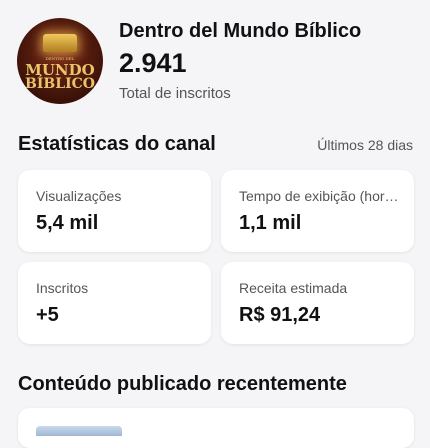  Describe the element at coordinates (280, 315) in the screenshot. I see `stat-value: R$ 91,24` at that location.